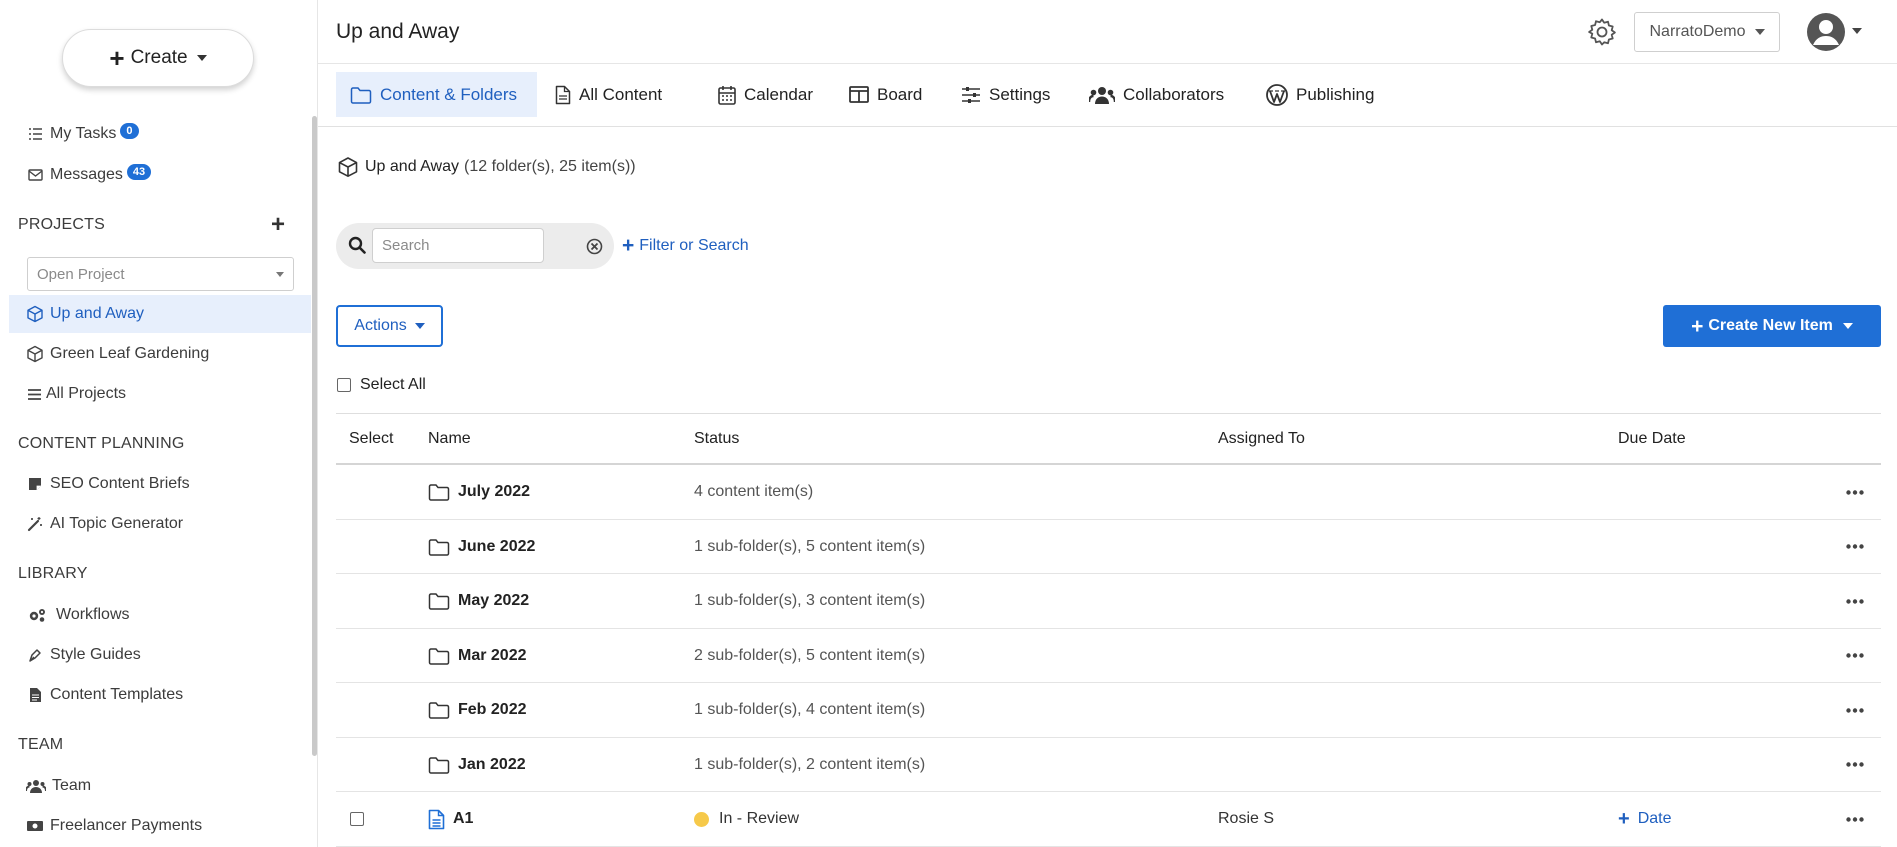  I want to click on tab-settings: Settings, so click(1005, 94).